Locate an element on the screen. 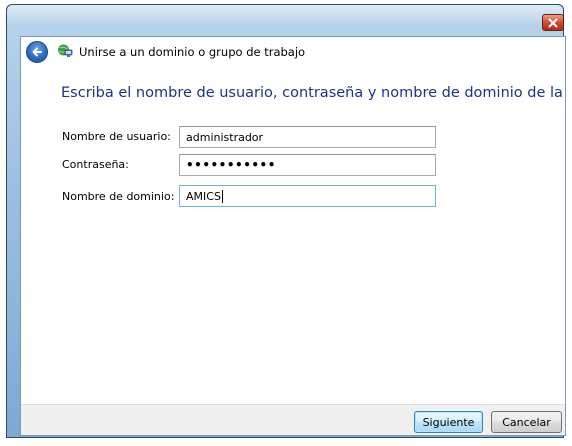 This screenshot has width=572, height=446. title-bar is located at coordinates (285, 15).